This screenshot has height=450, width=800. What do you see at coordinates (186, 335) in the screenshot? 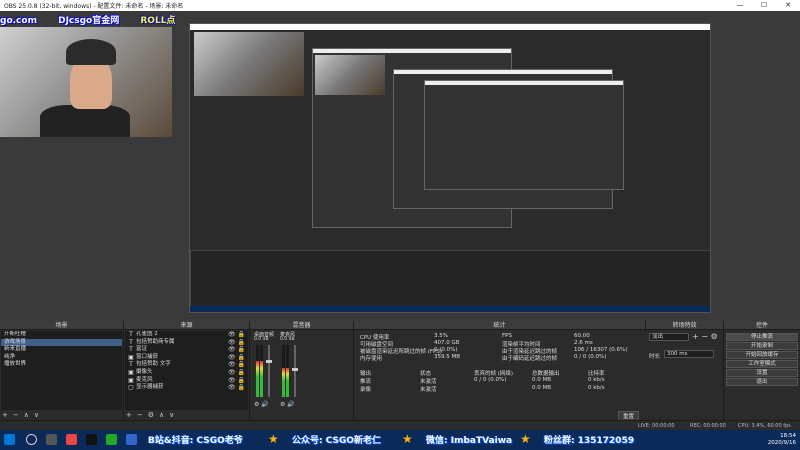
I see `source-item: T 孔雀图 2 👁 🔒` at bounding box center [186, 335].